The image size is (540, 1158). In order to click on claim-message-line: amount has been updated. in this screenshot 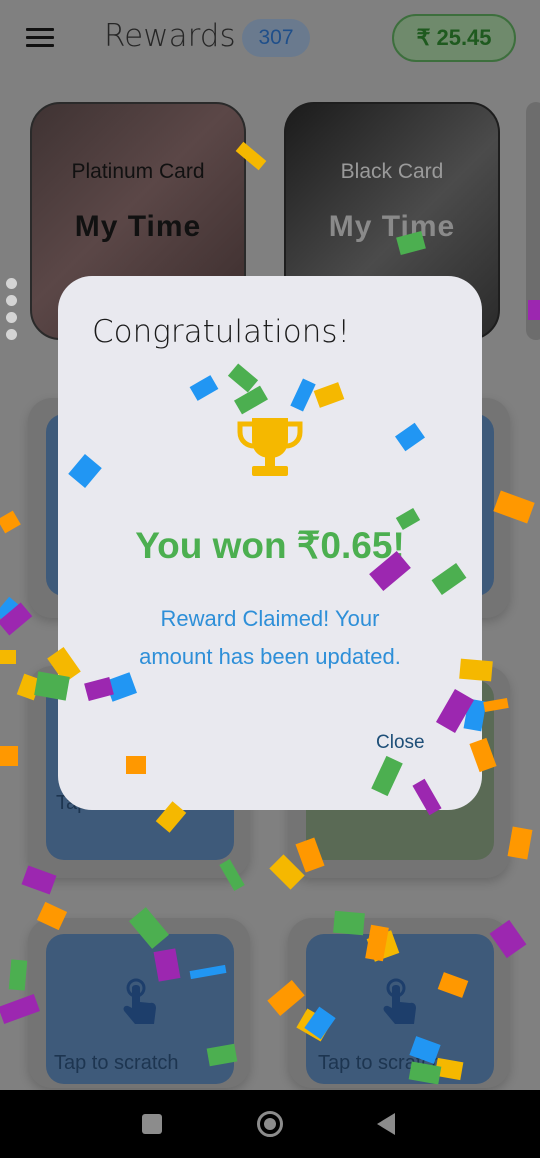, I will do `click(270, 656)`.